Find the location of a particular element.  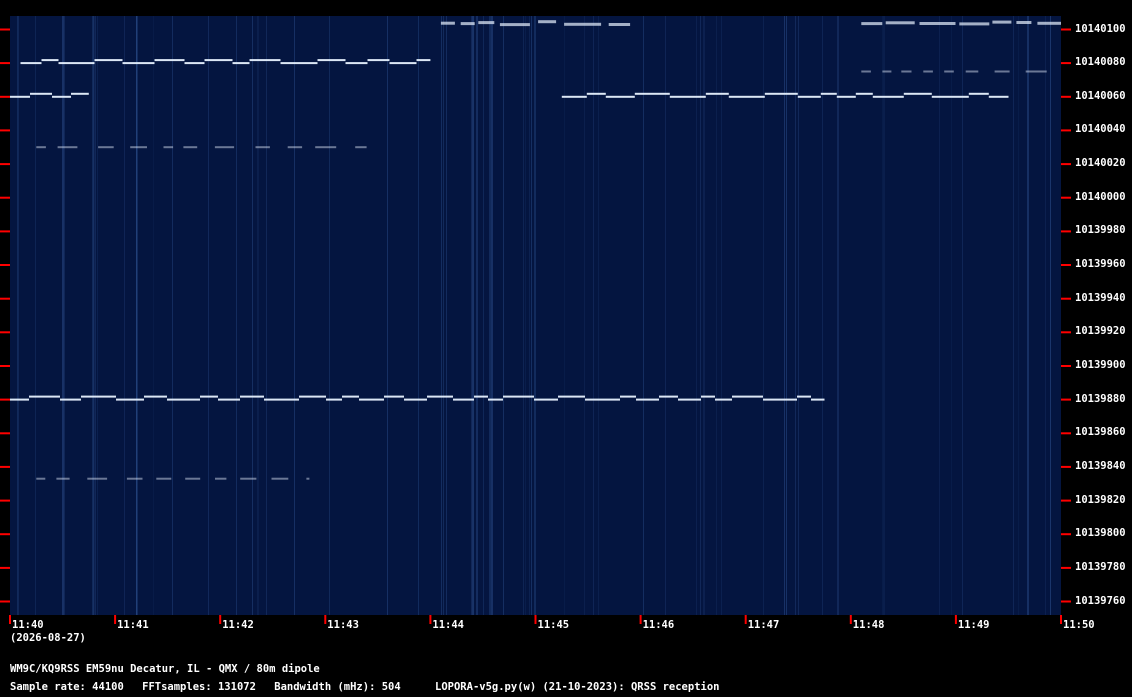

x-tick-label: 11:43 is located at coordinates (343, 625).